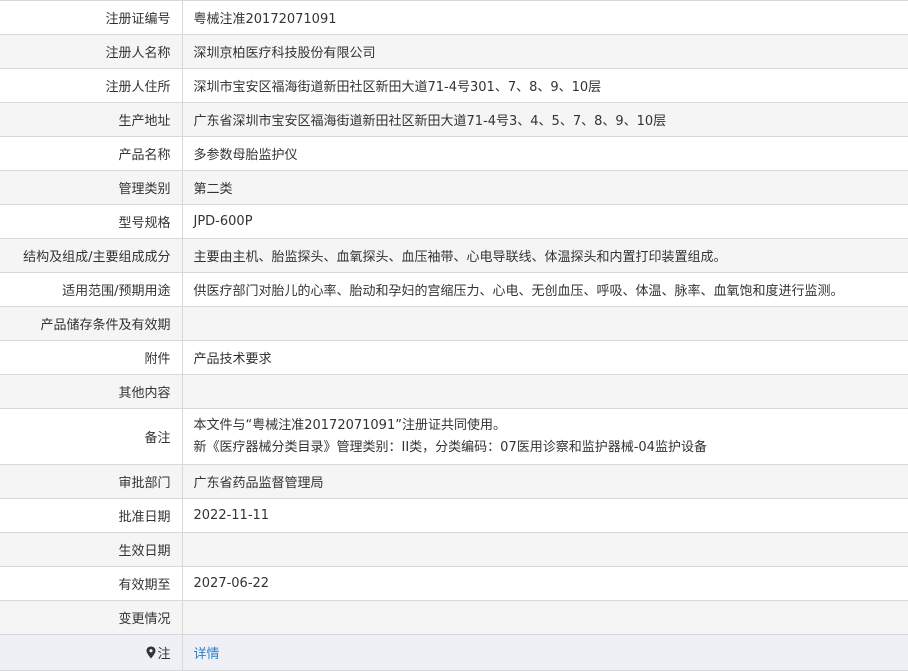  What do you see at coordinates (545, 222) in the screenshot?
I see `field-value: JPD-600P` at bounding box center [545, 222].